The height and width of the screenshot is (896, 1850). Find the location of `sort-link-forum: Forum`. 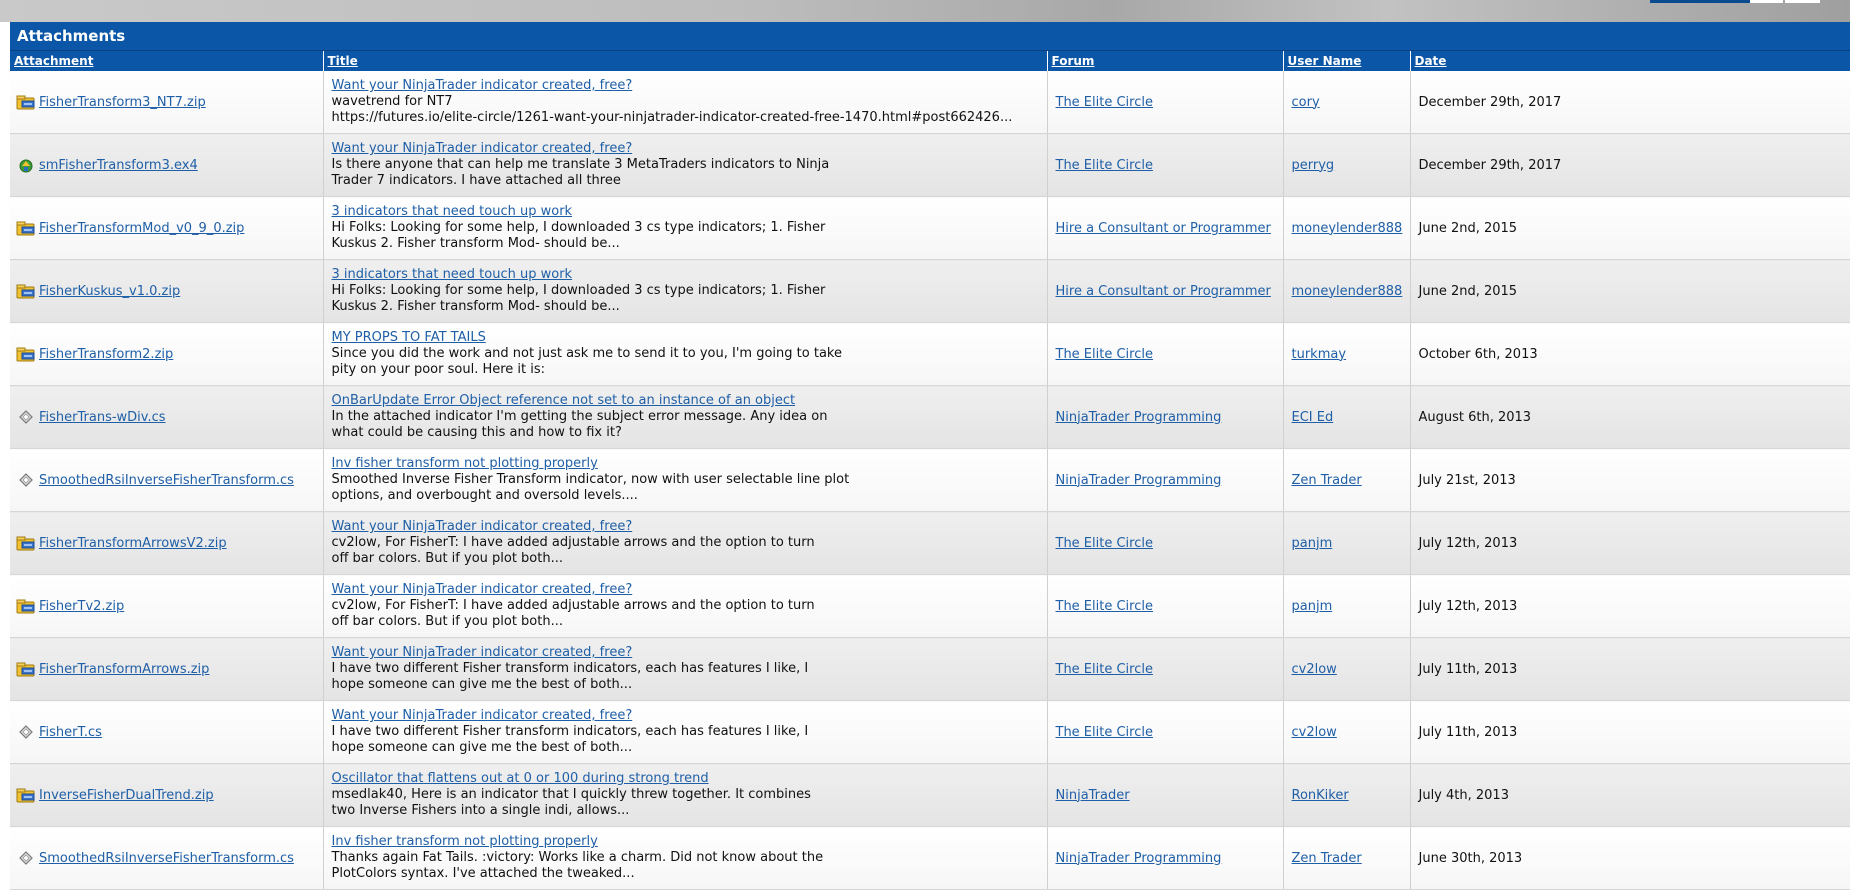

sort-link-forum: Forum is located at coordinates (1073, 61).